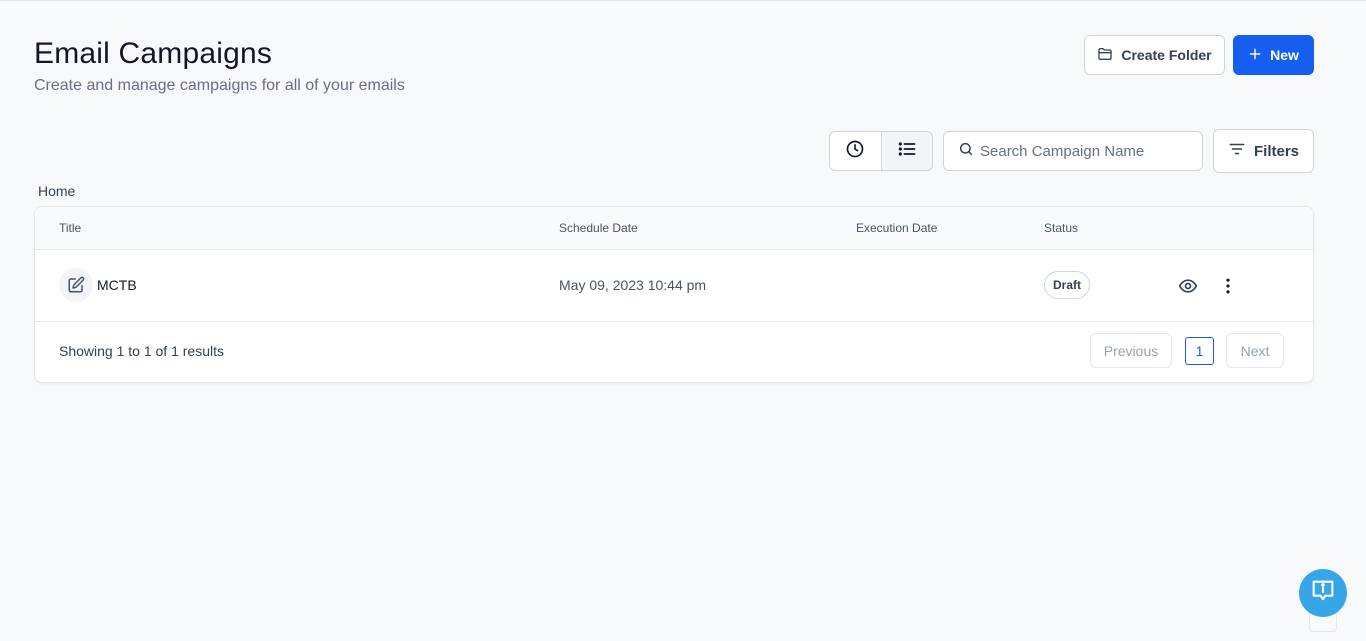  I want to click on list-icon, so click(907, 151).